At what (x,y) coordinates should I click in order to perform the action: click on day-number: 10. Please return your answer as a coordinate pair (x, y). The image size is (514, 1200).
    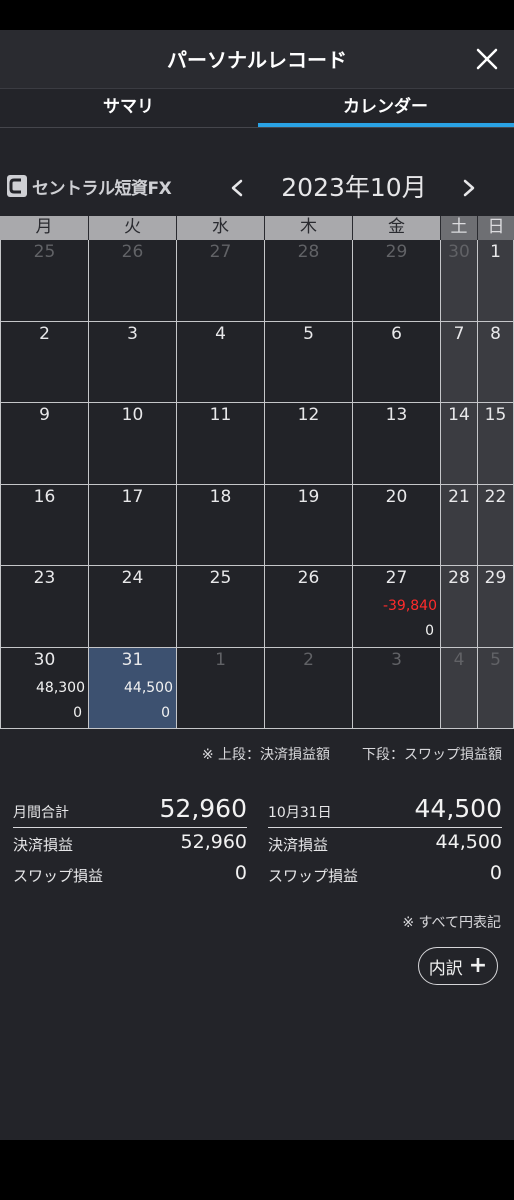
    Looking at the image, I should click on (132, 415).